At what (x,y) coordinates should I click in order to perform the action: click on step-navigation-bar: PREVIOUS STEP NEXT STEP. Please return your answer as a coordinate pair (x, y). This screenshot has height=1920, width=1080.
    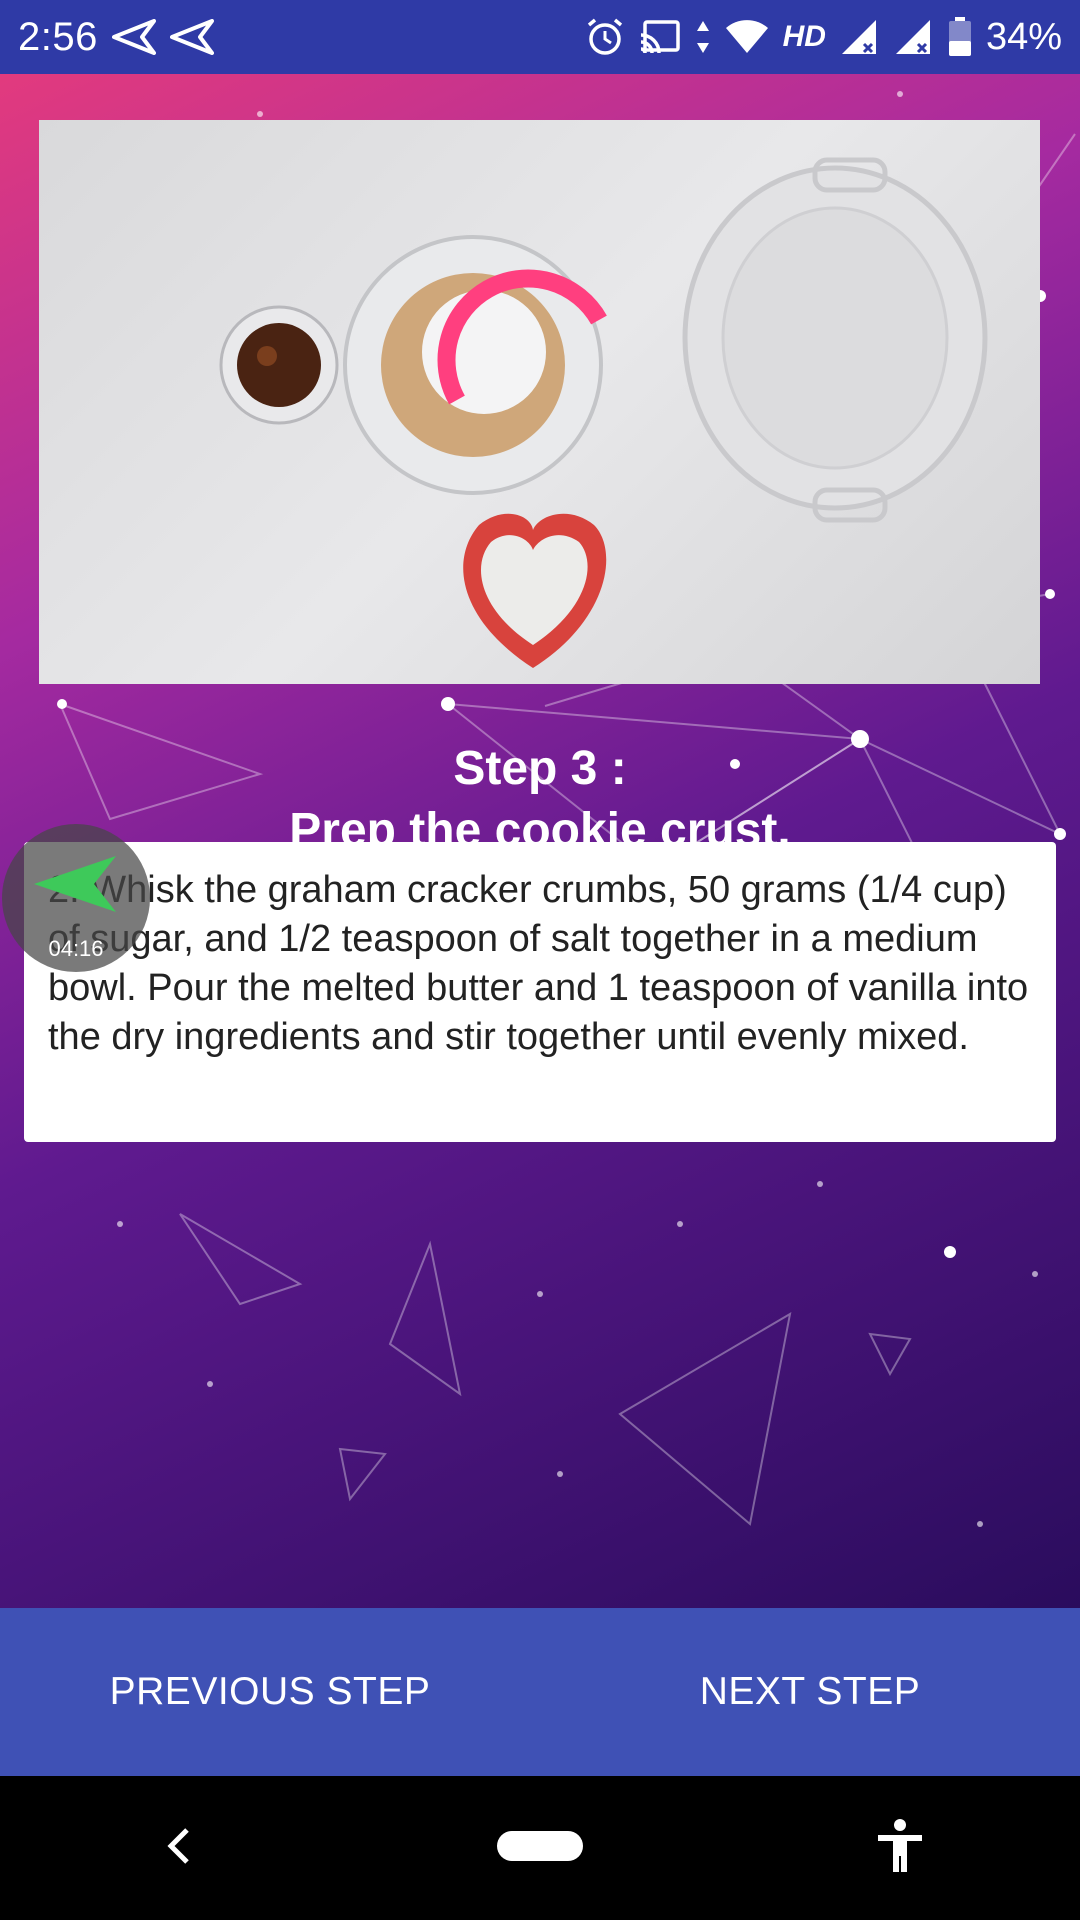
    Looking at the image, I should click on (540, 1692).